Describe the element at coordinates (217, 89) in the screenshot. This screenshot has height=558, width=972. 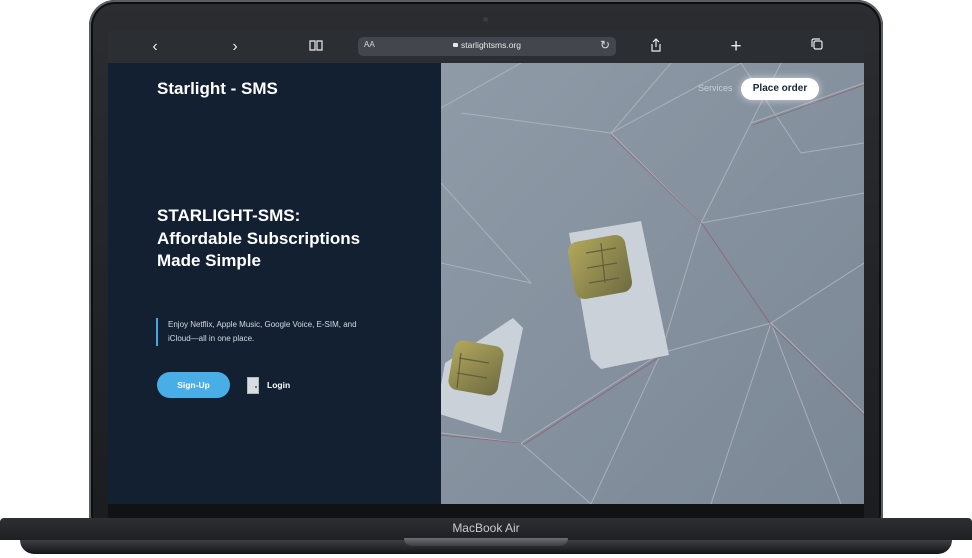
I see `brand-logo: Starlight - SMS` at that location.